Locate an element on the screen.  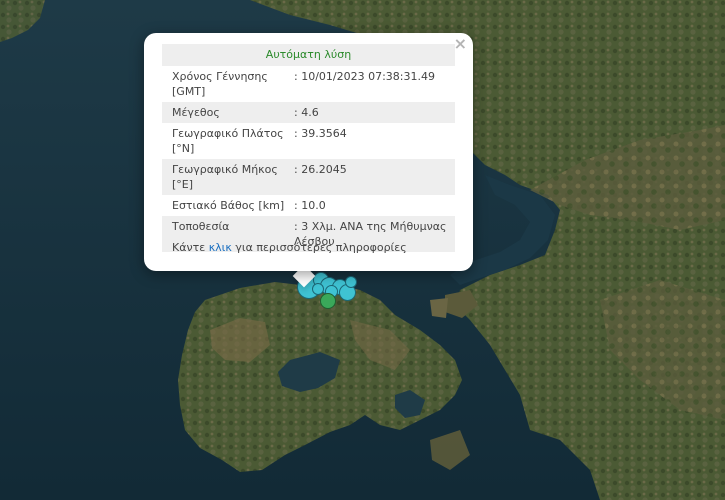
detail-value: : 39.3564 is located at coordinates (320, 133).